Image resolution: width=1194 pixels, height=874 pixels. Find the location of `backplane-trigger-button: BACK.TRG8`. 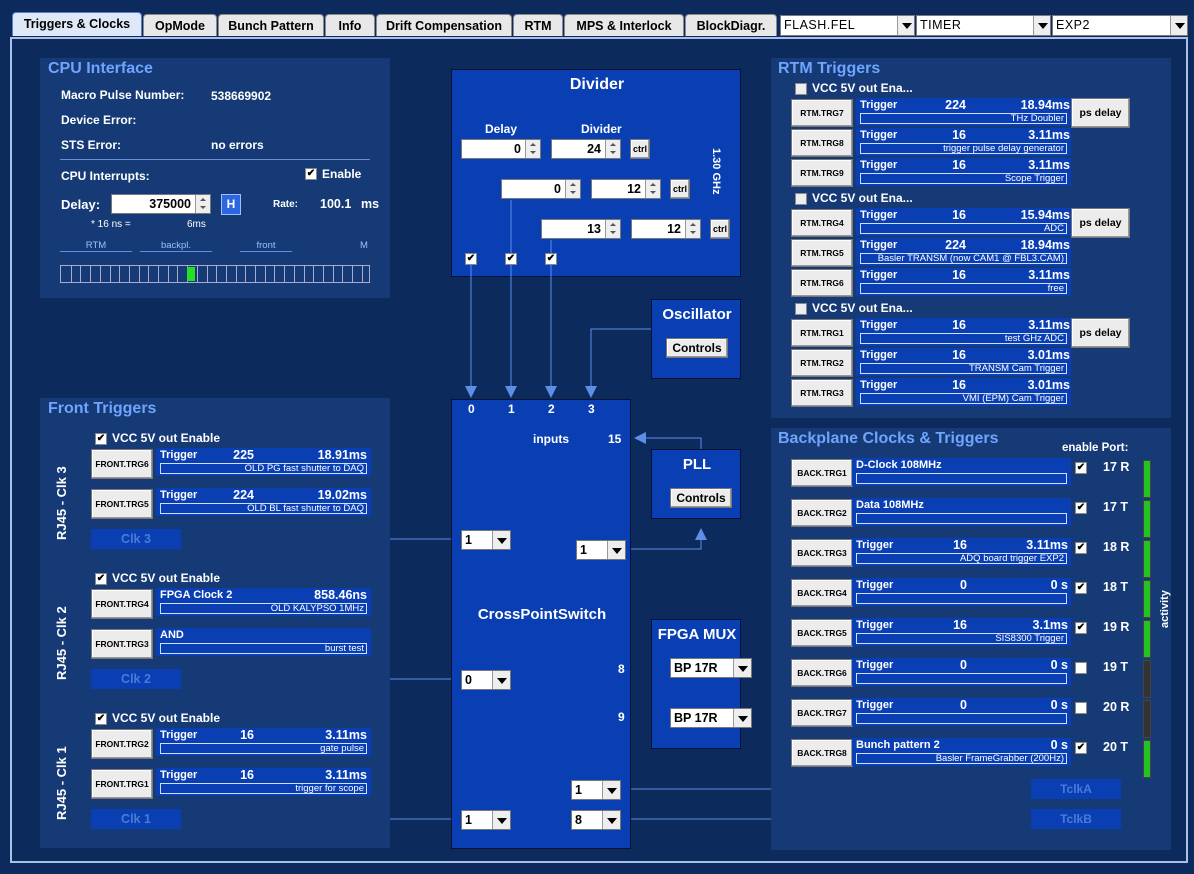

backplane-trigger-button: BACK.TRG8 is located at coordinates (822, 753).